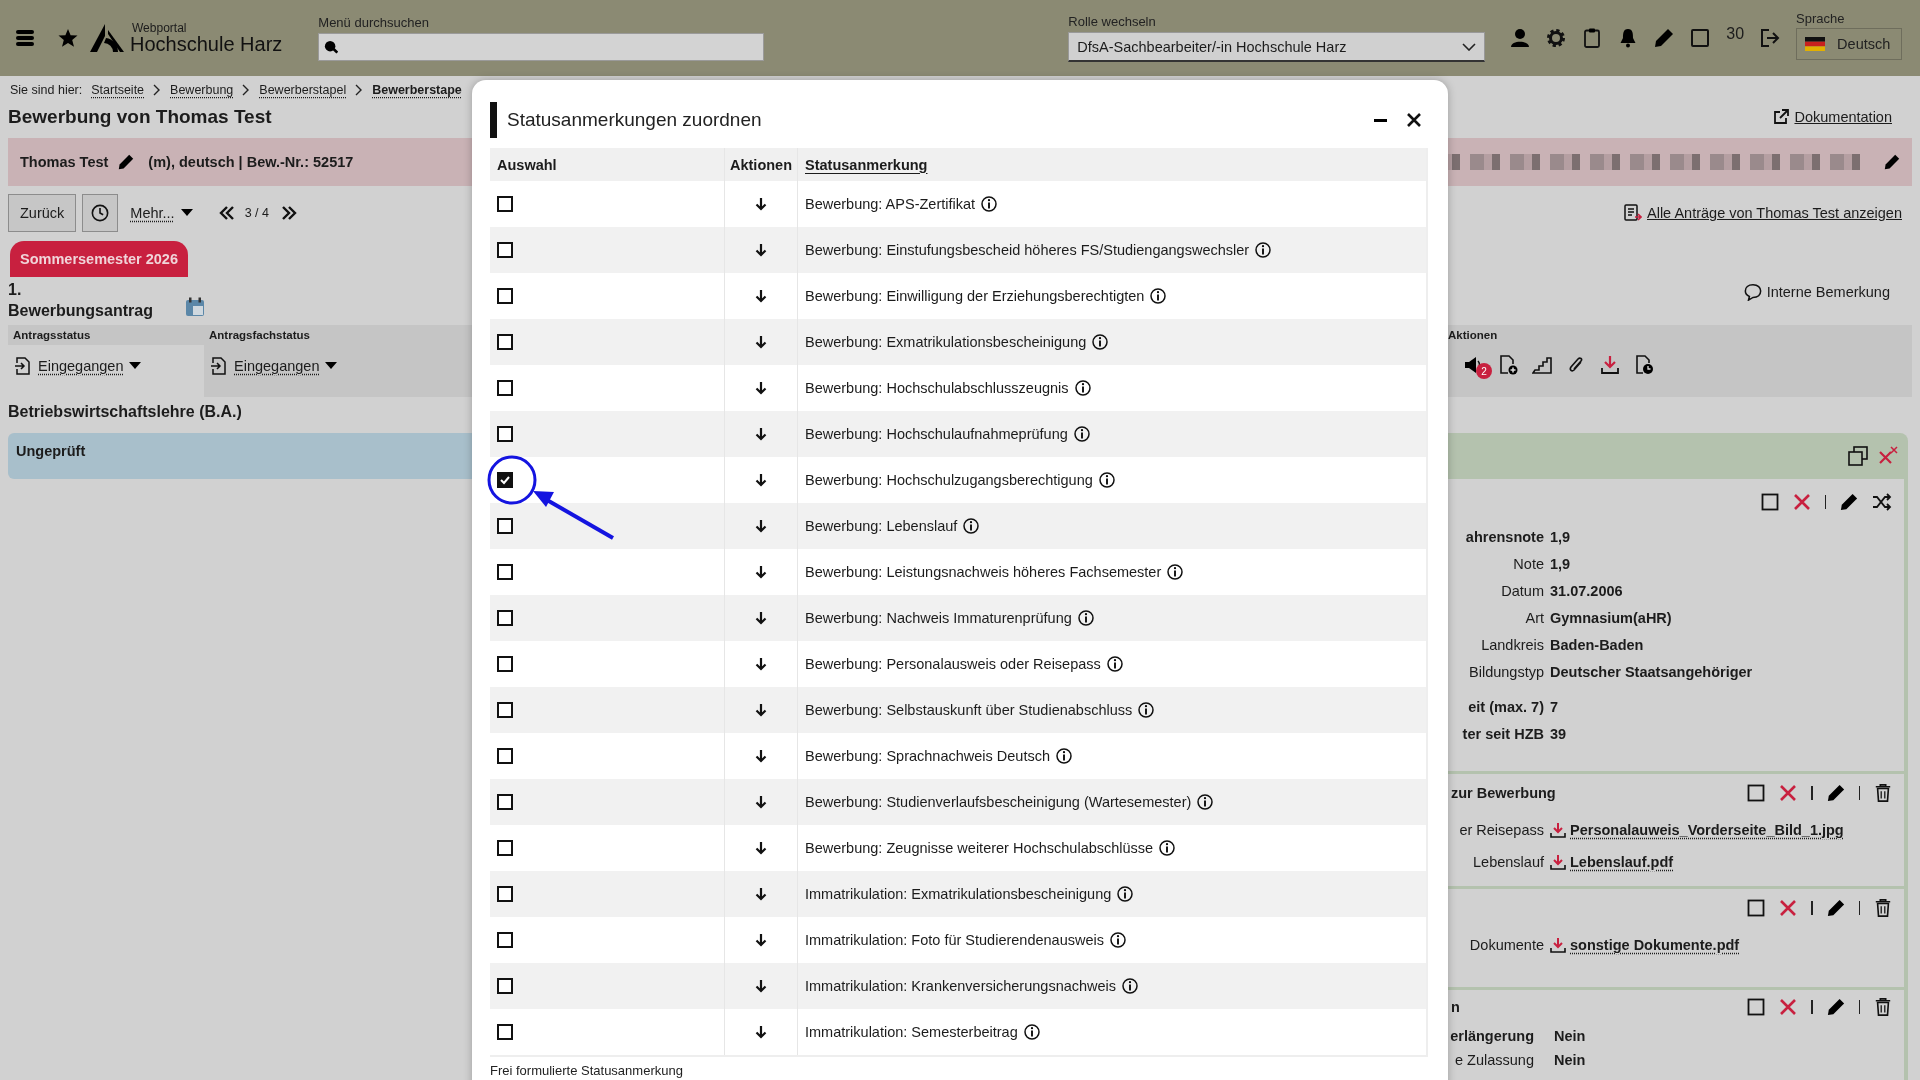 The image size is (1920, 1080). I want to click on file-clock-icon, so click(1644, 365).